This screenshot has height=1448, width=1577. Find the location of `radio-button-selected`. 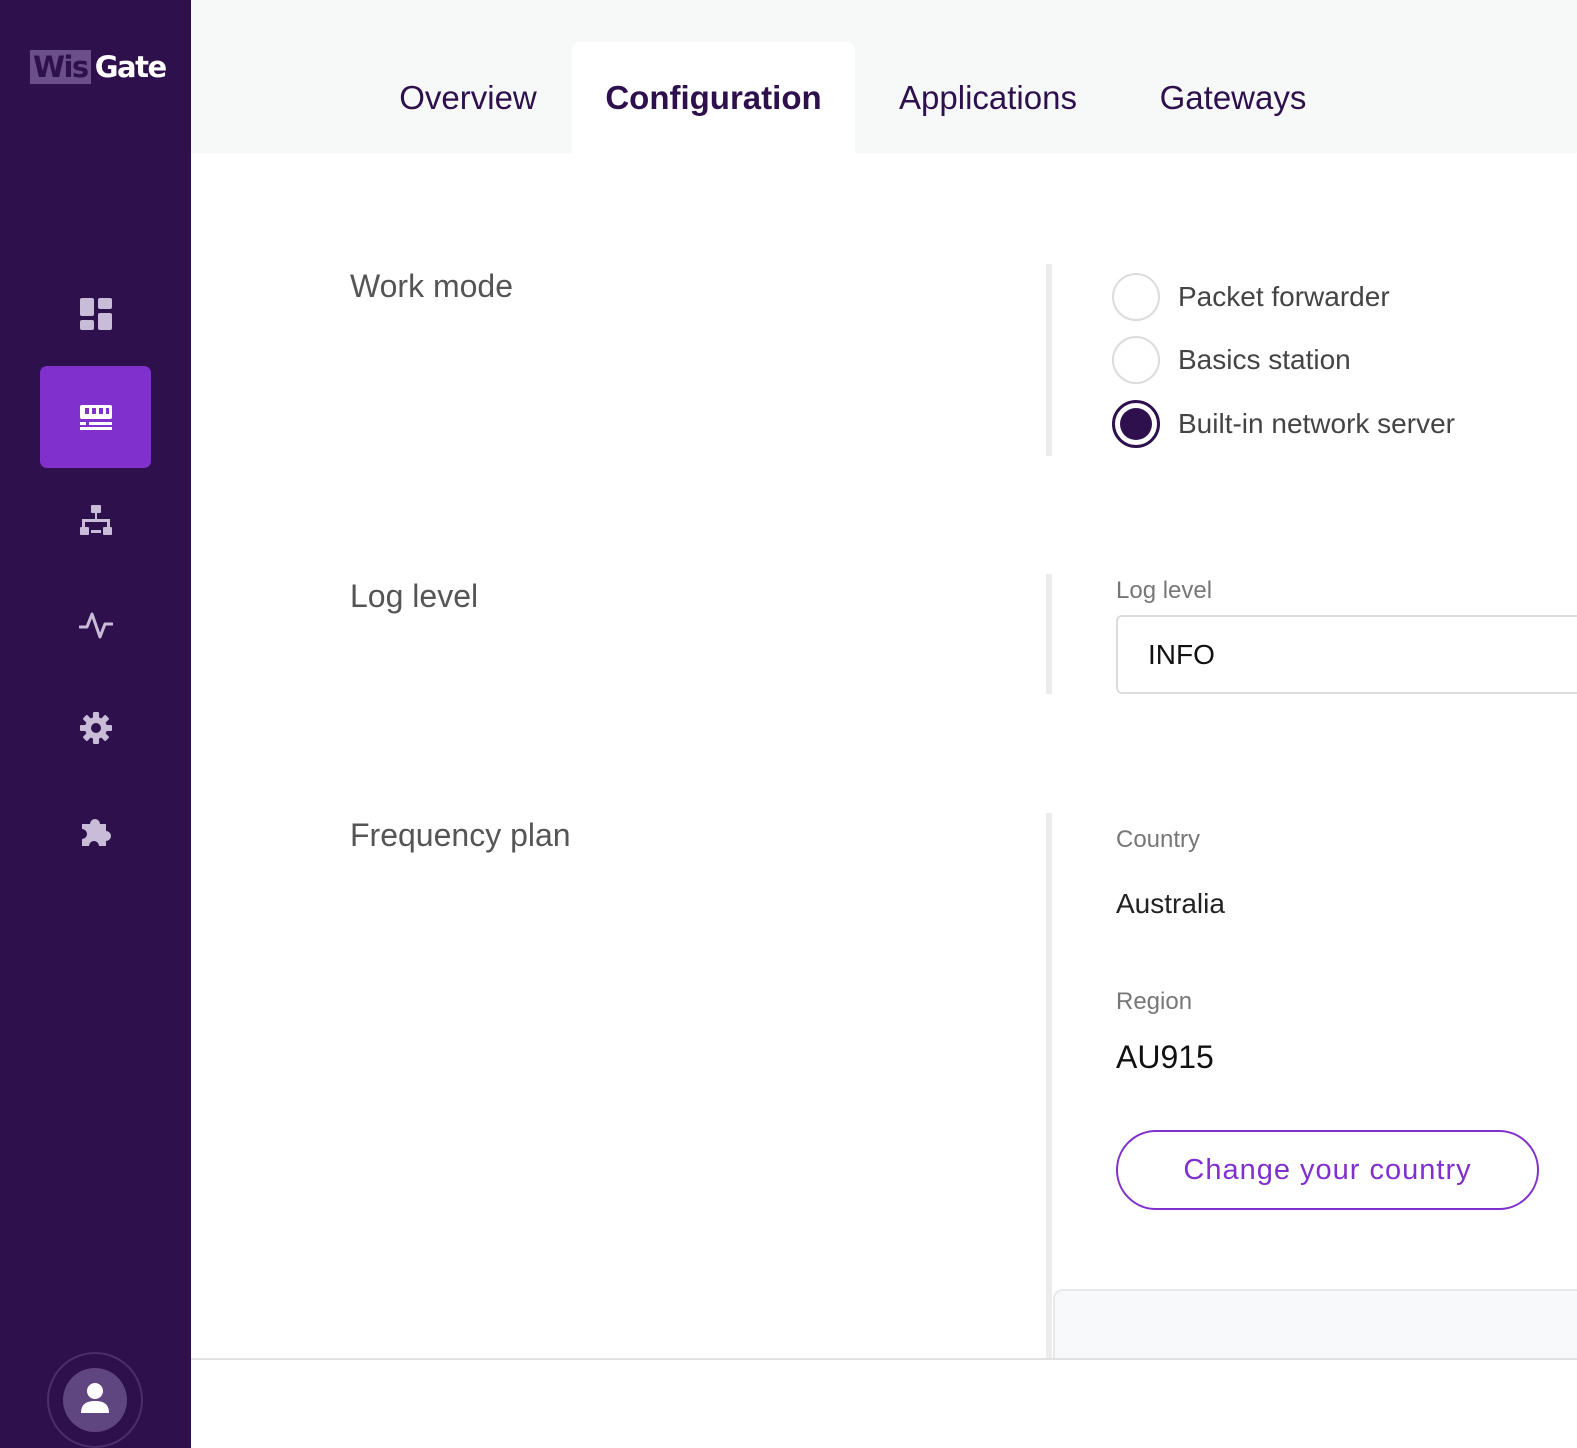

radio-button-selected is located at coordinates (1136, 424).